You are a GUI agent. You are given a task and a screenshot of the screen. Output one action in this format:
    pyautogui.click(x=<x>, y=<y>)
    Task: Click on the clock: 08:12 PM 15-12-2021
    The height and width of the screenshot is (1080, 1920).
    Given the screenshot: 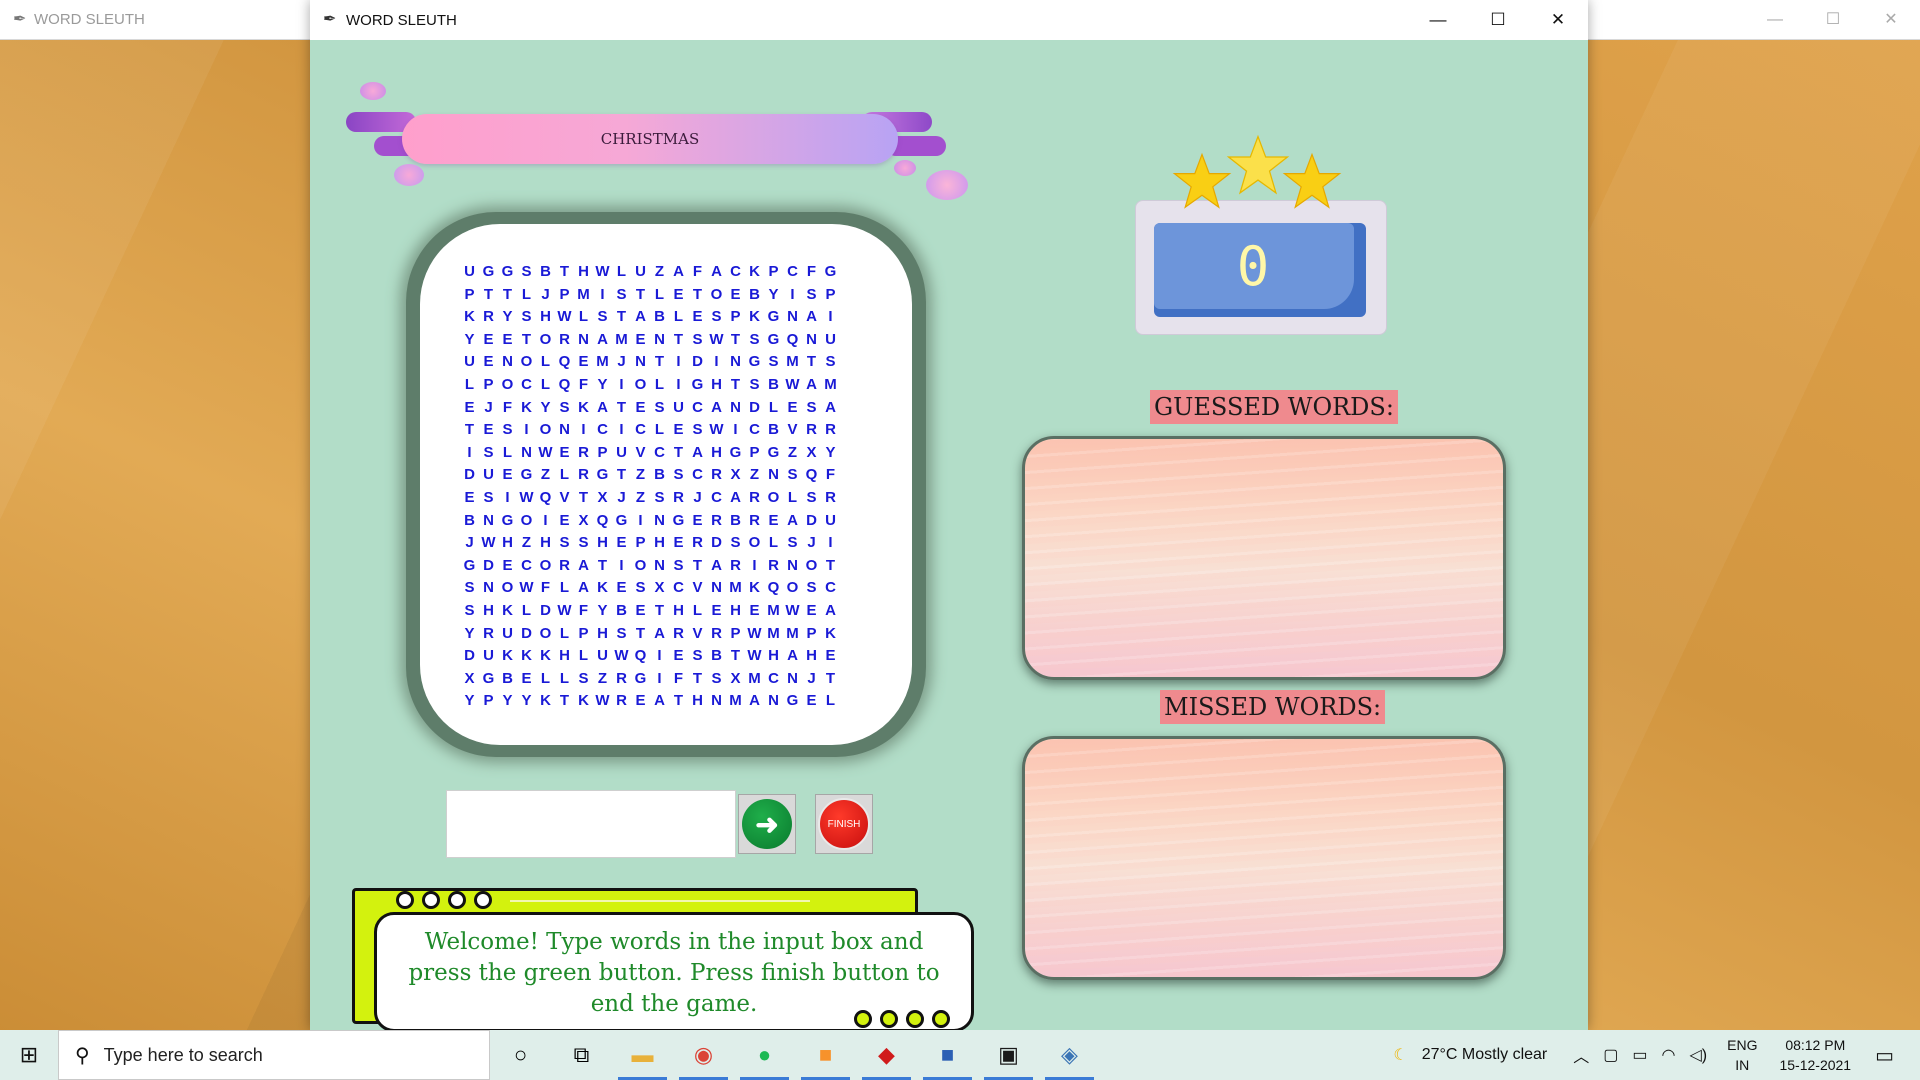 What is the action you would take?
    pyautogui.click(x=1815, y=1055)
    